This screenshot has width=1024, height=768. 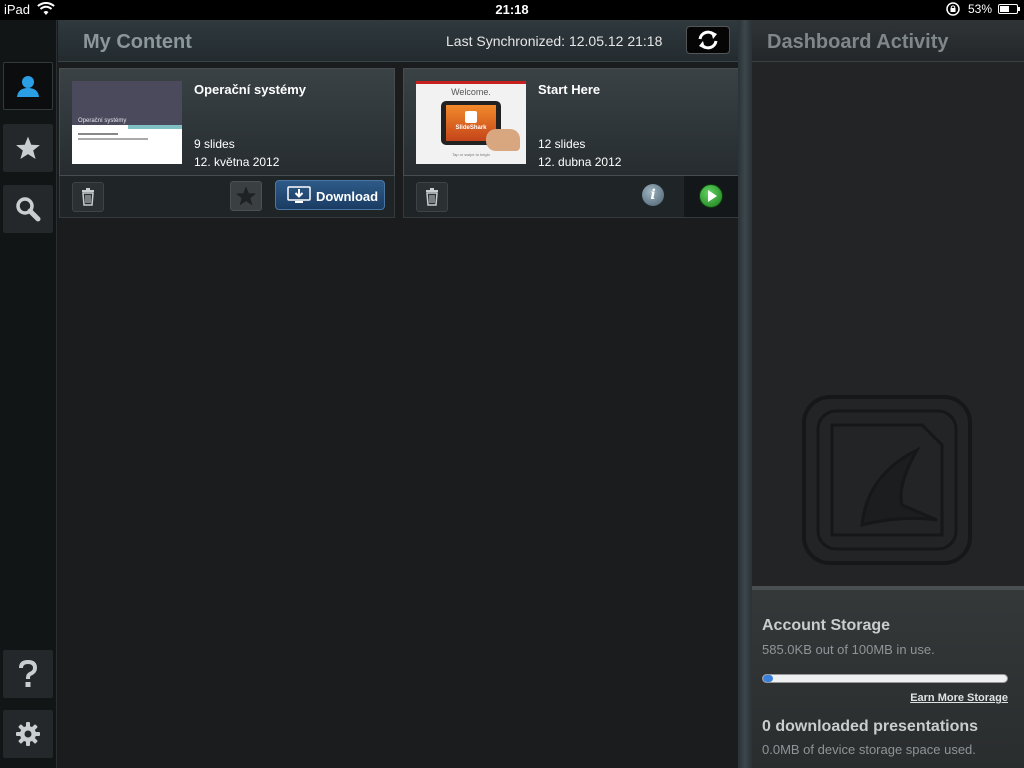 I want to click on nav-search-button, so click(x=28, y=209).